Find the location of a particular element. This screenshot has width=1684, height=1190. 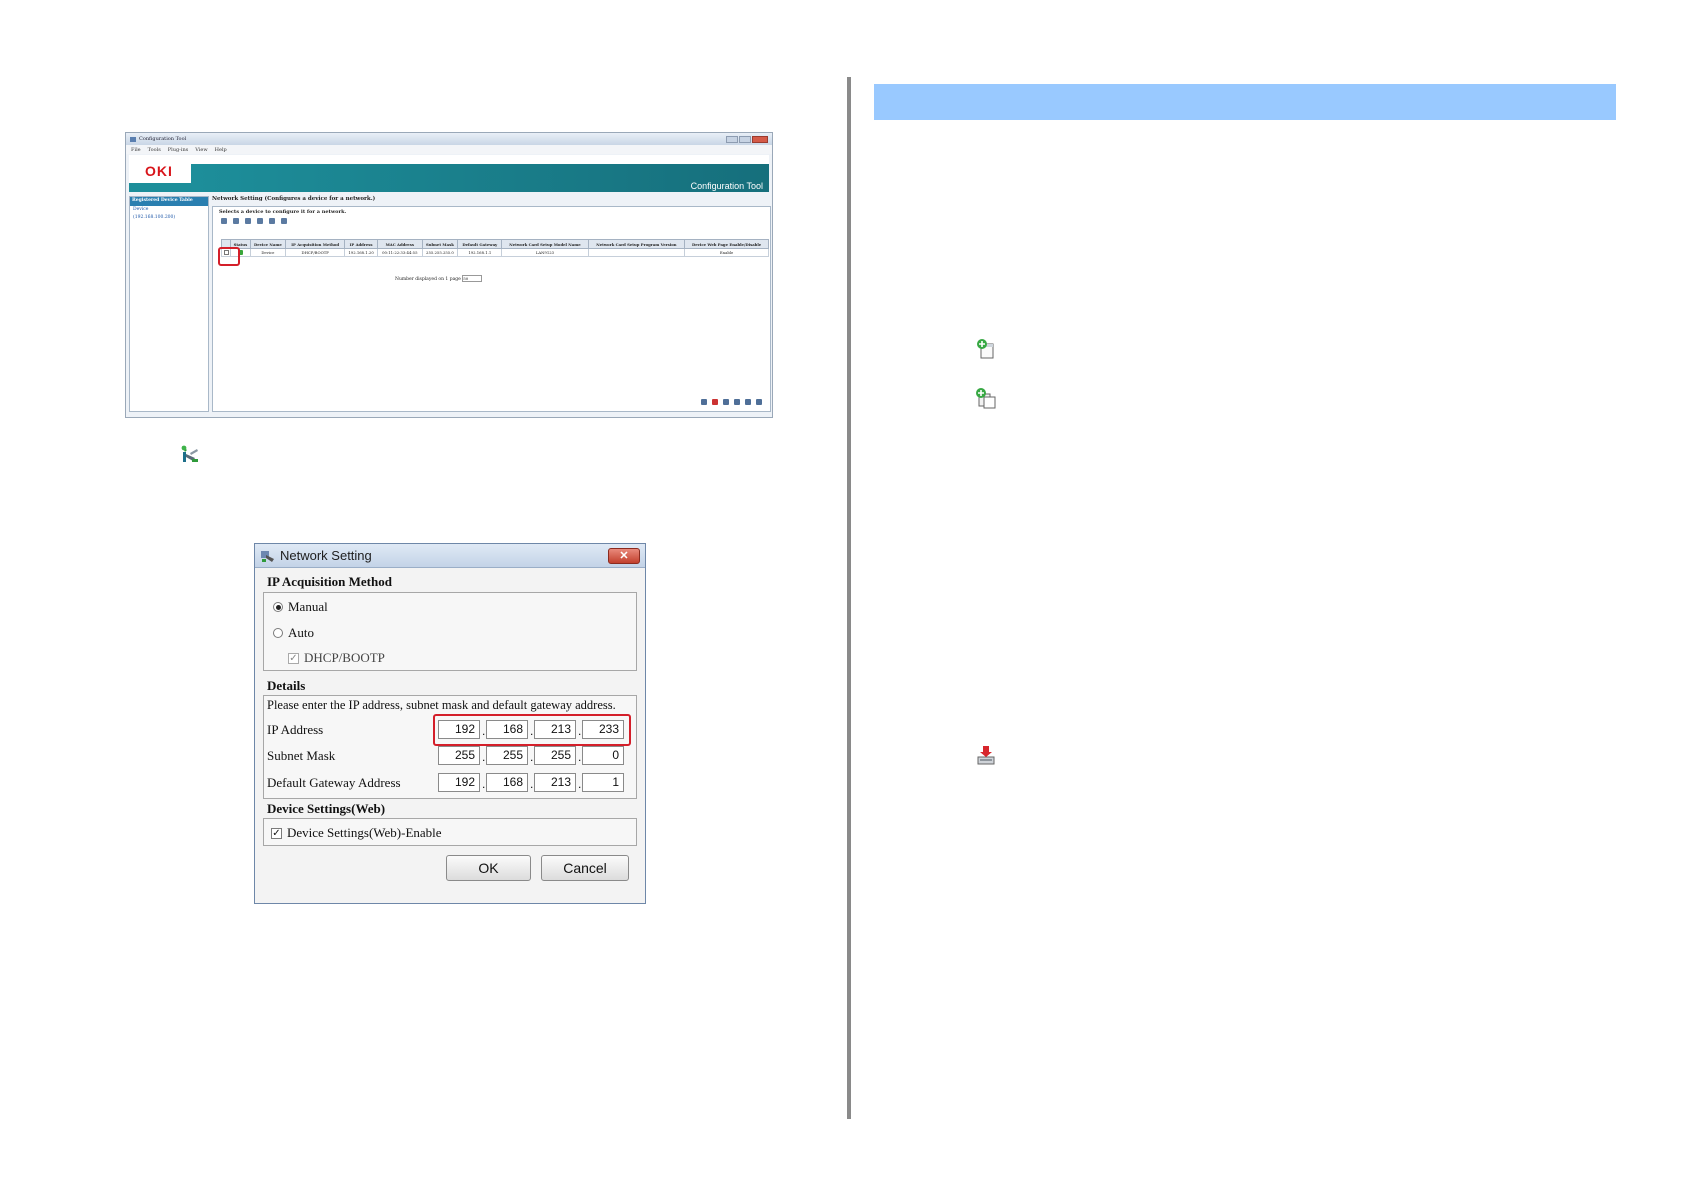

subnet-mask-octet-2: 255 is located at coordinates (507, 755).